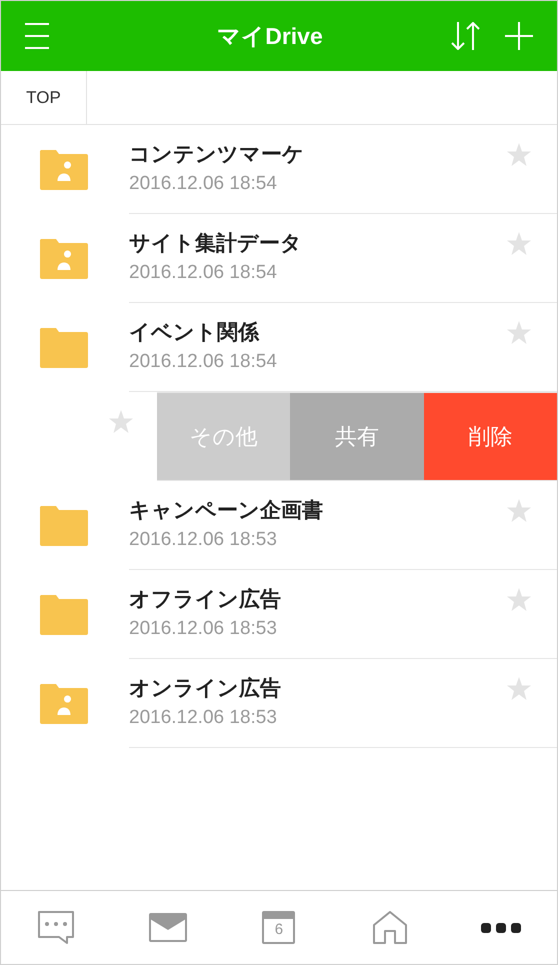 The image size is (558, 965). Describe the element at coordinates (37, 36) in the screenshot. I see `menu-icon` at that location.